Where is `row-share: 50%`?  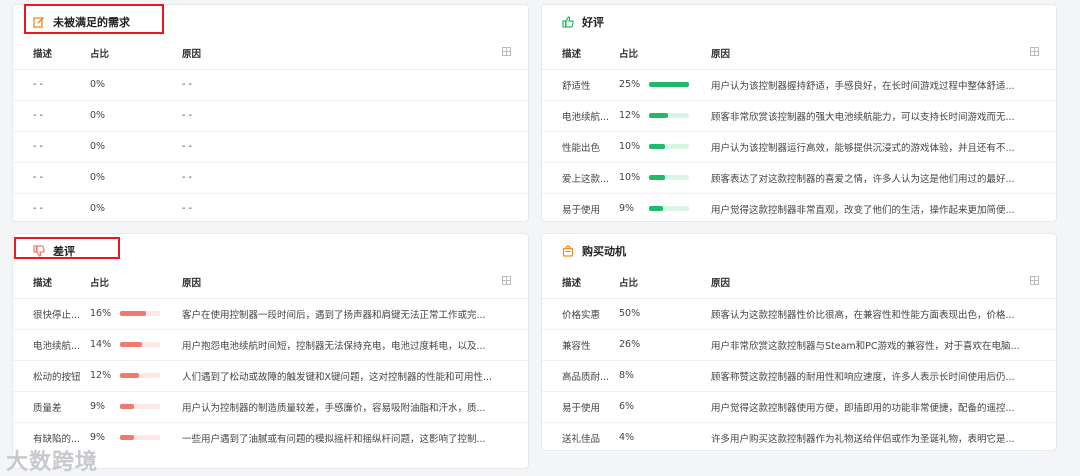
row-share: 50% is located at coordinates (665, 314).